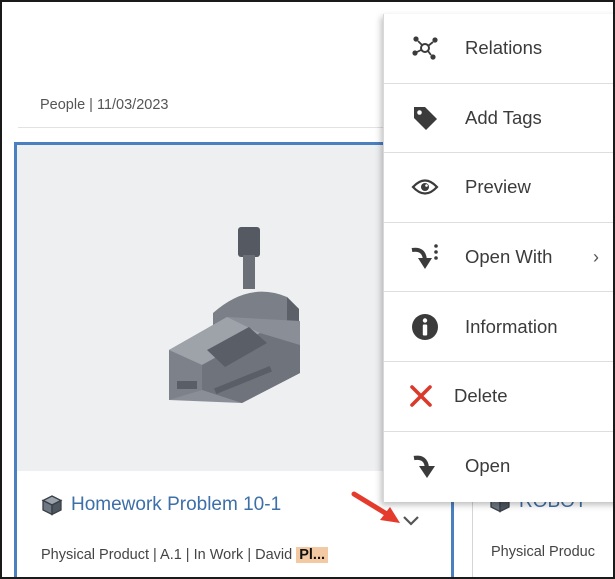 The height and width of the screenshot is (579, 615). I want to click on menu-item-delete: Delete, so click(498, 397).